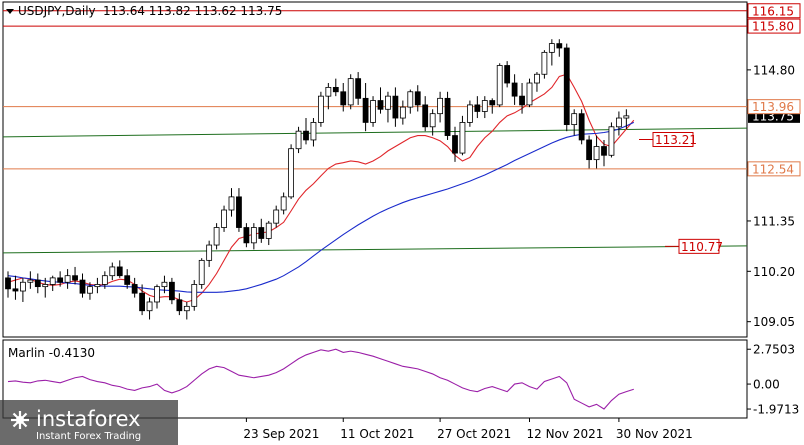 This screenshot has height=445, width=804. I want to click on indicator-tick-label-0: 2.7503, so click(774, 350).